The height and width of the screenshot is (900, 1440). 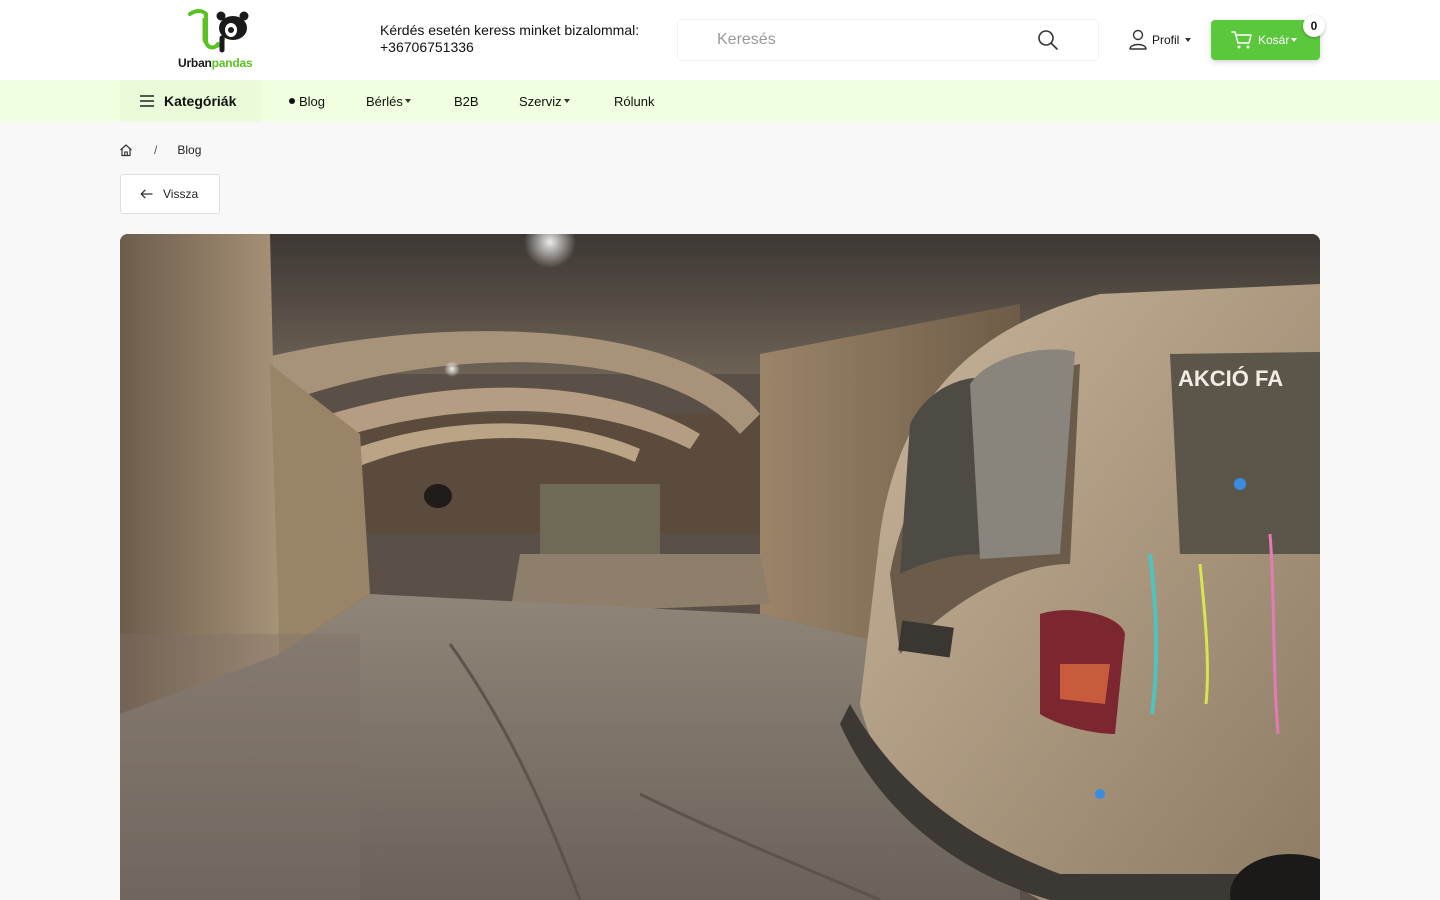 I want to click on nav-item-rental: Bérlés, so click(x=388, y=101).